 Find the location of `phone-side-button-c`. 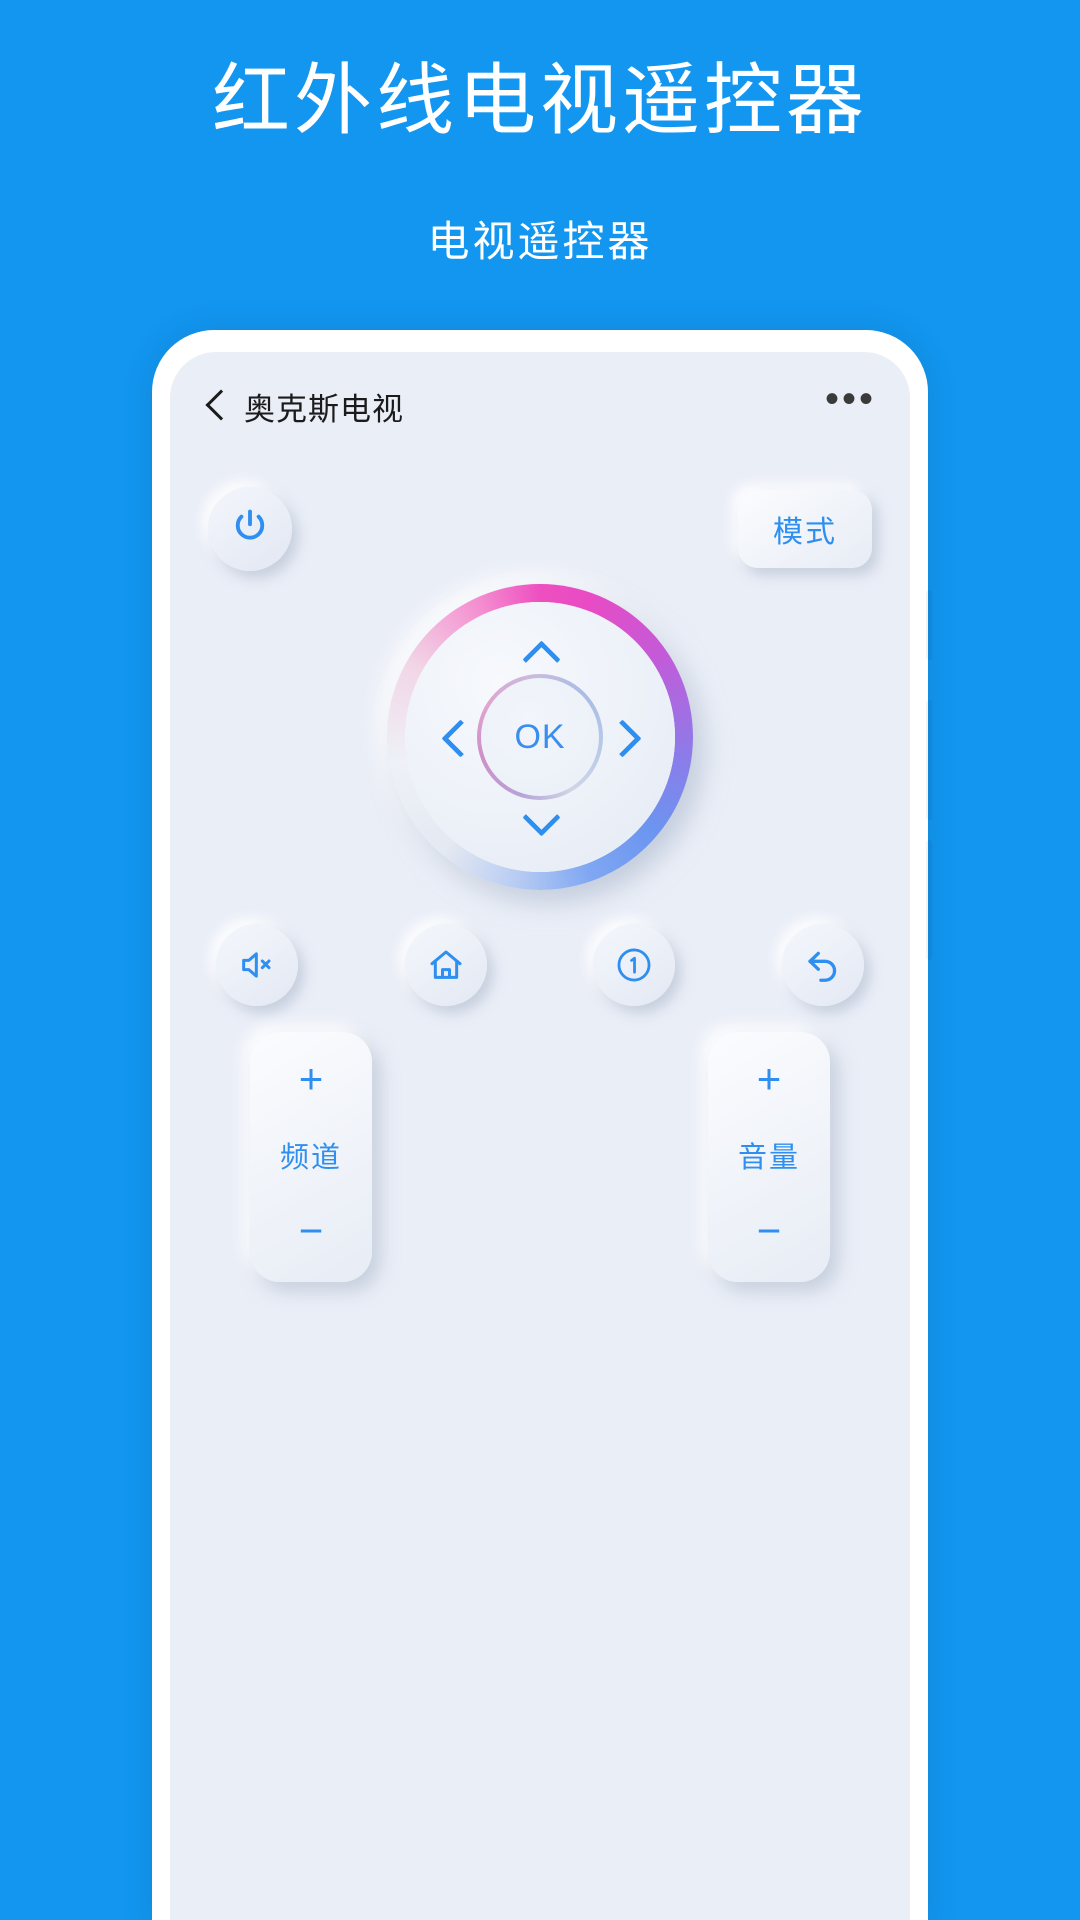

phone-side-button-c is located at coordinates (929, 900).